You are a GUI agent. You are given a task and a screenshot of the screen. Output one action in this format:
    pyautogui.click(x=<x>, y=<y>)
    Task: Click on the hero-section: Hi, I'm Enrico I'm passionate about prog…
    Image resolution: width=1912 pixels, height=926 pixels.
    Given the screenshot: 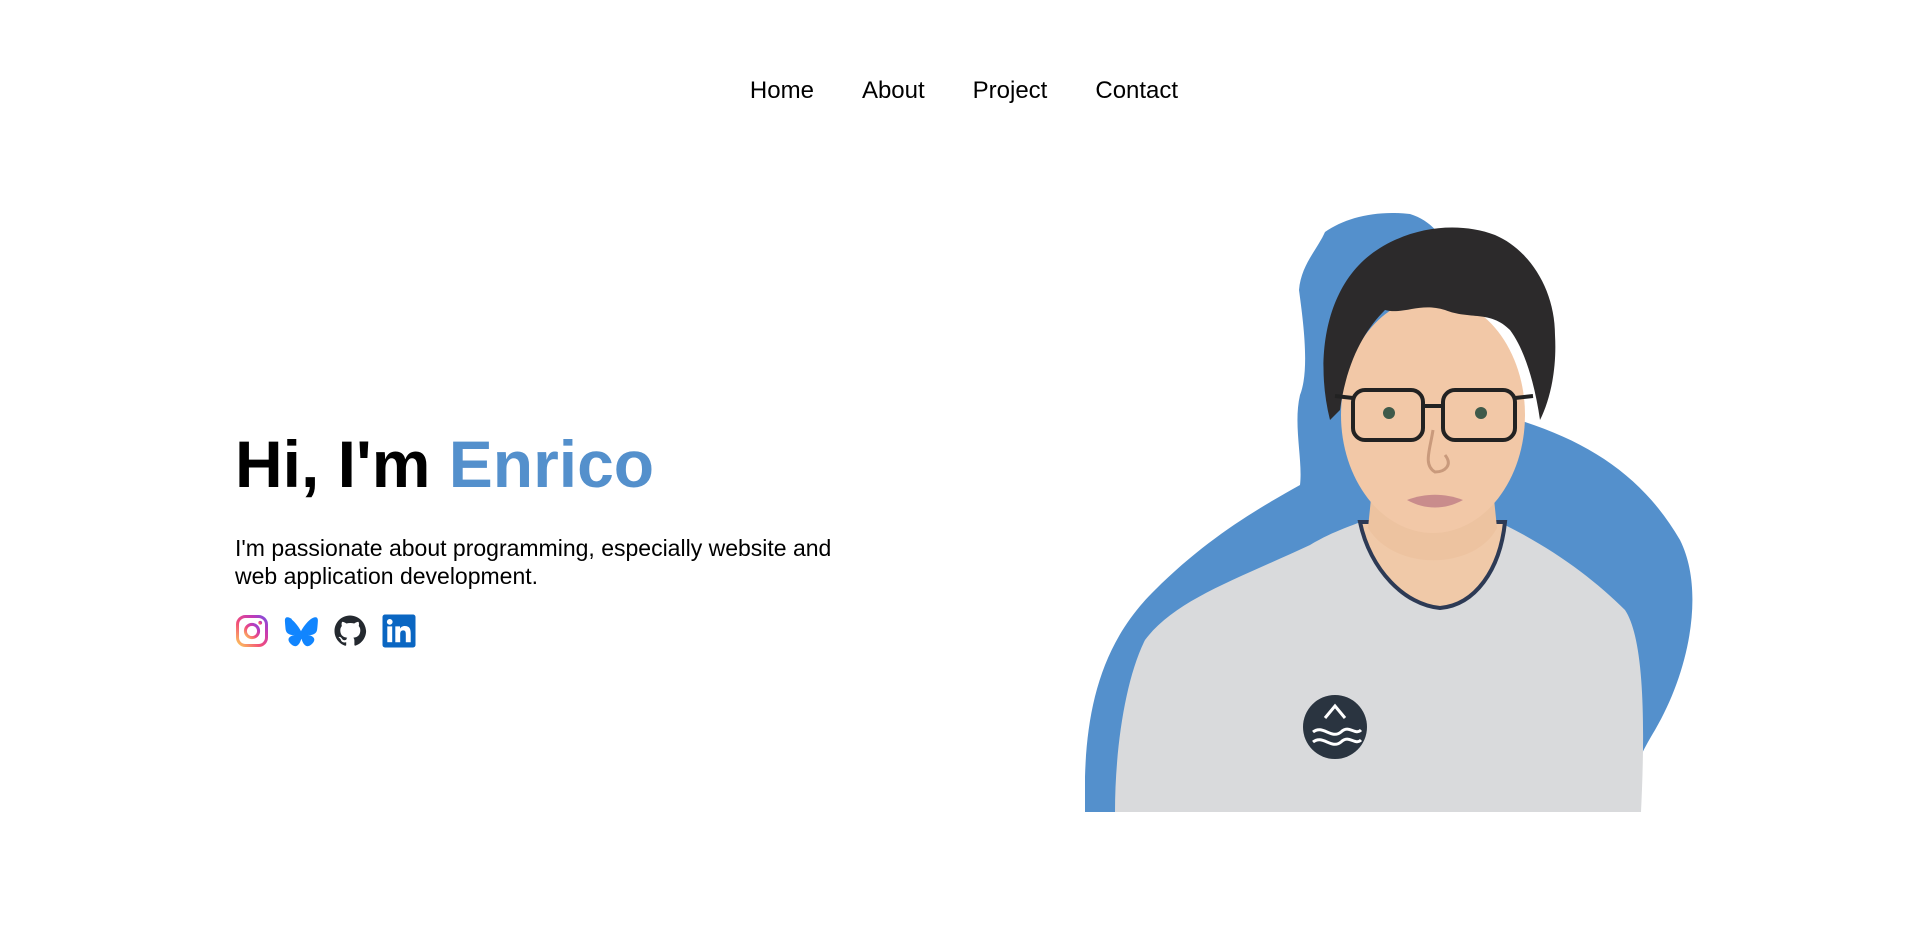 What is the action you would take?
    pyautogui.click(x=555, y=534)
    